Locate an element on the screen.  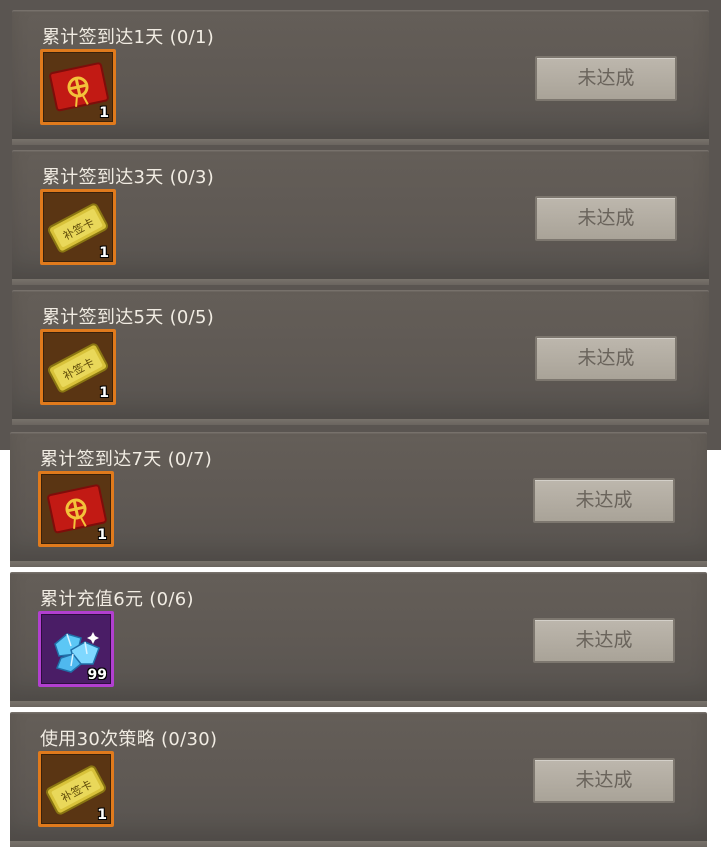
task-title: 累计充值6元 (0/6) is located at coordinates (117, 599).